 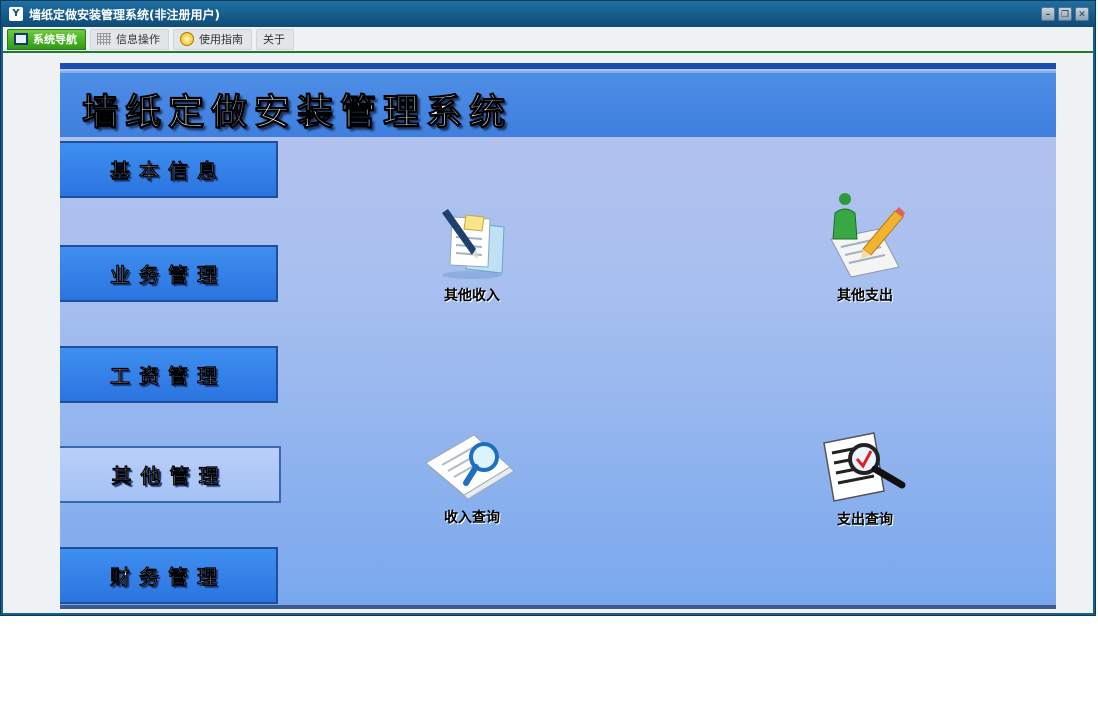 What do you see at coordinates (473, 244) in the screenshot?
I see `document-pen-icon` at bounding box center [473, 244].